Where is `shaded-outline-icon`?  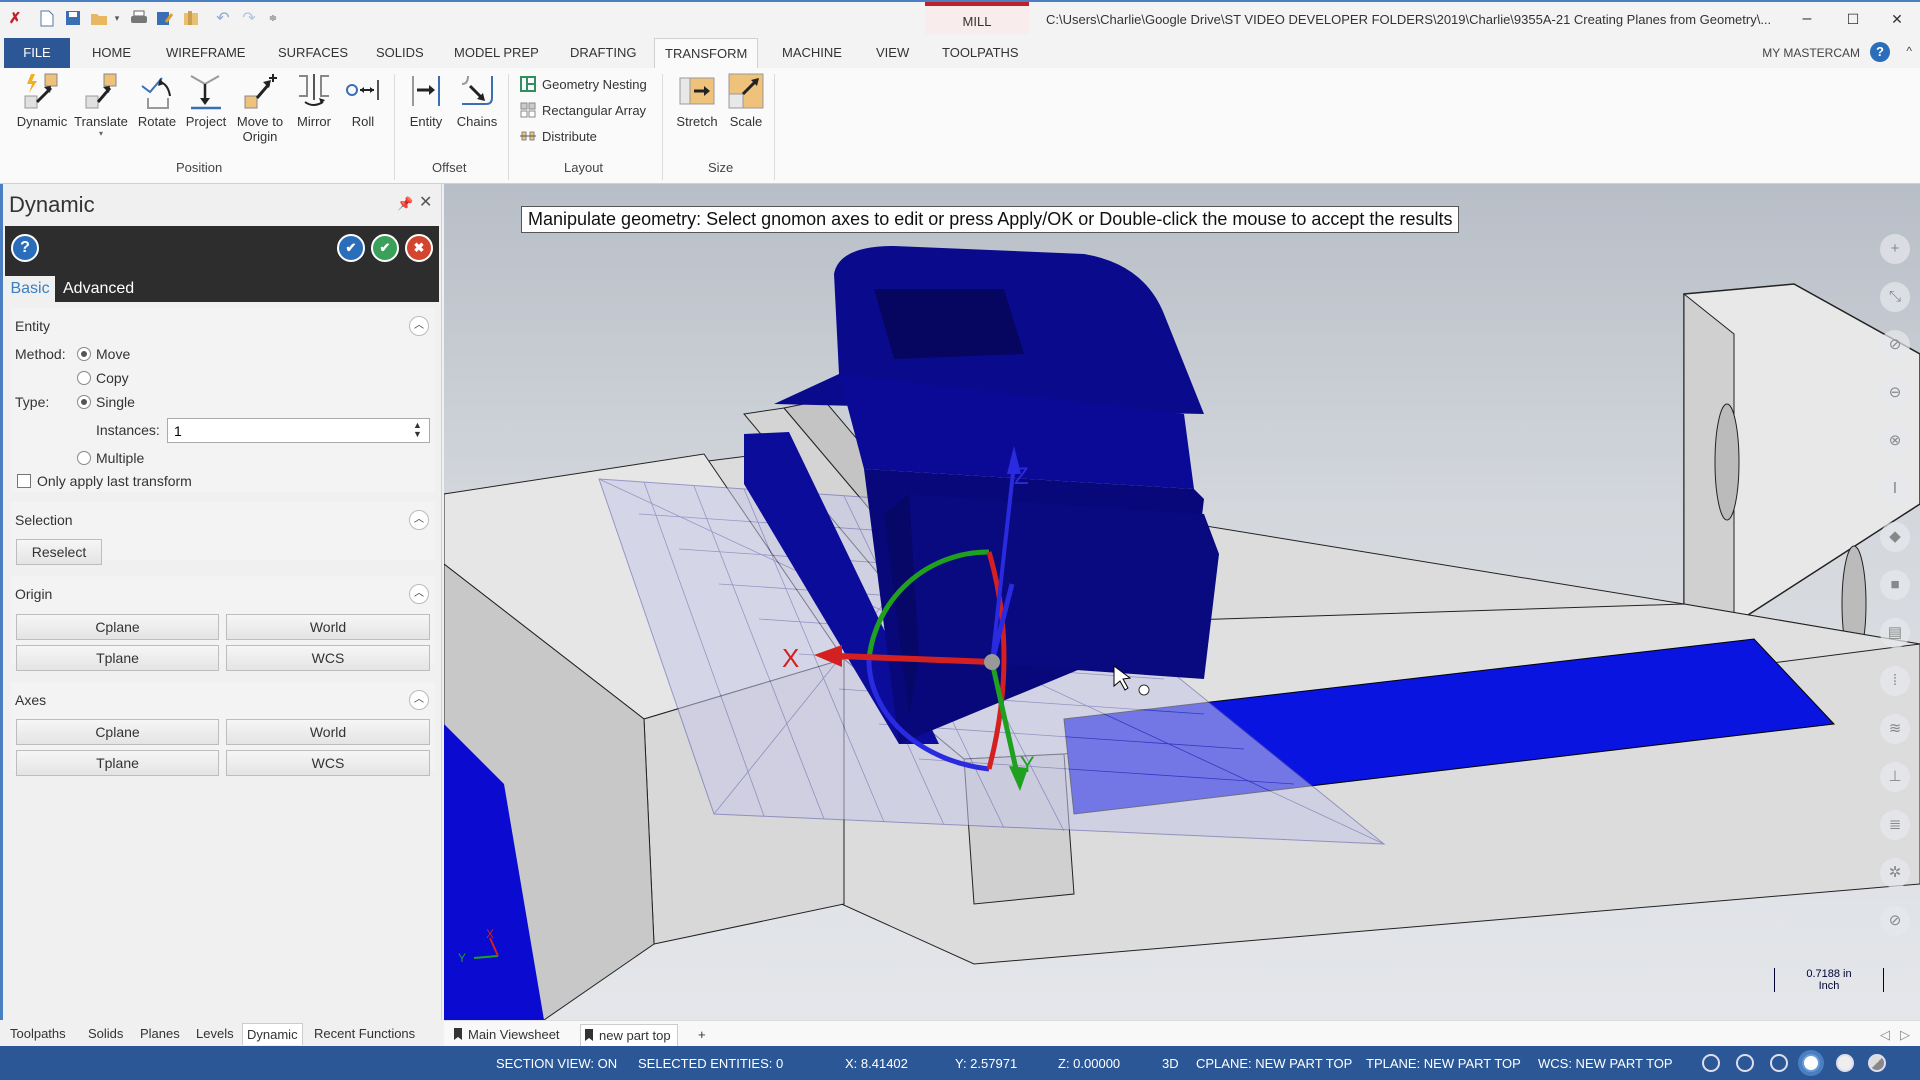 shaded-outline-icon is located at coordinates (1779, 1063).